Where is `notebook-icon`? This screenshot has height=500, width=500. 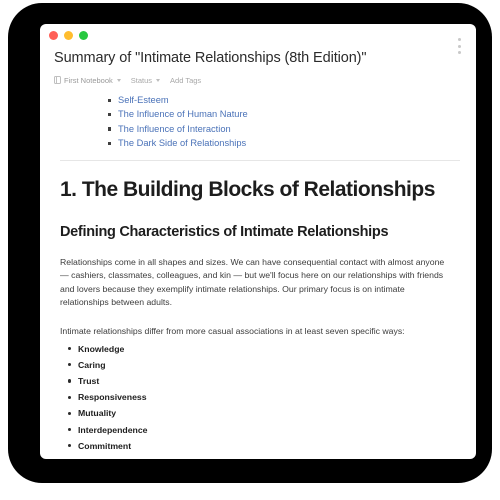 notebook-icon is located at coordinates (57, 80).